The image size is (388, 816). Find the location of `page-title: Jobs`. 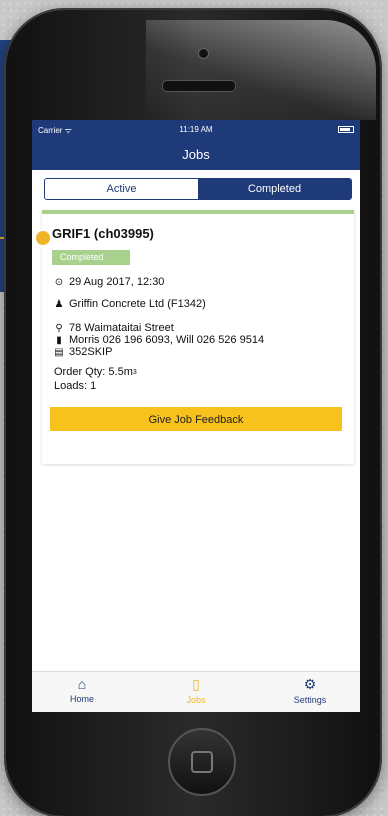

page-title: Jobs is located at coordinates (196, 154).